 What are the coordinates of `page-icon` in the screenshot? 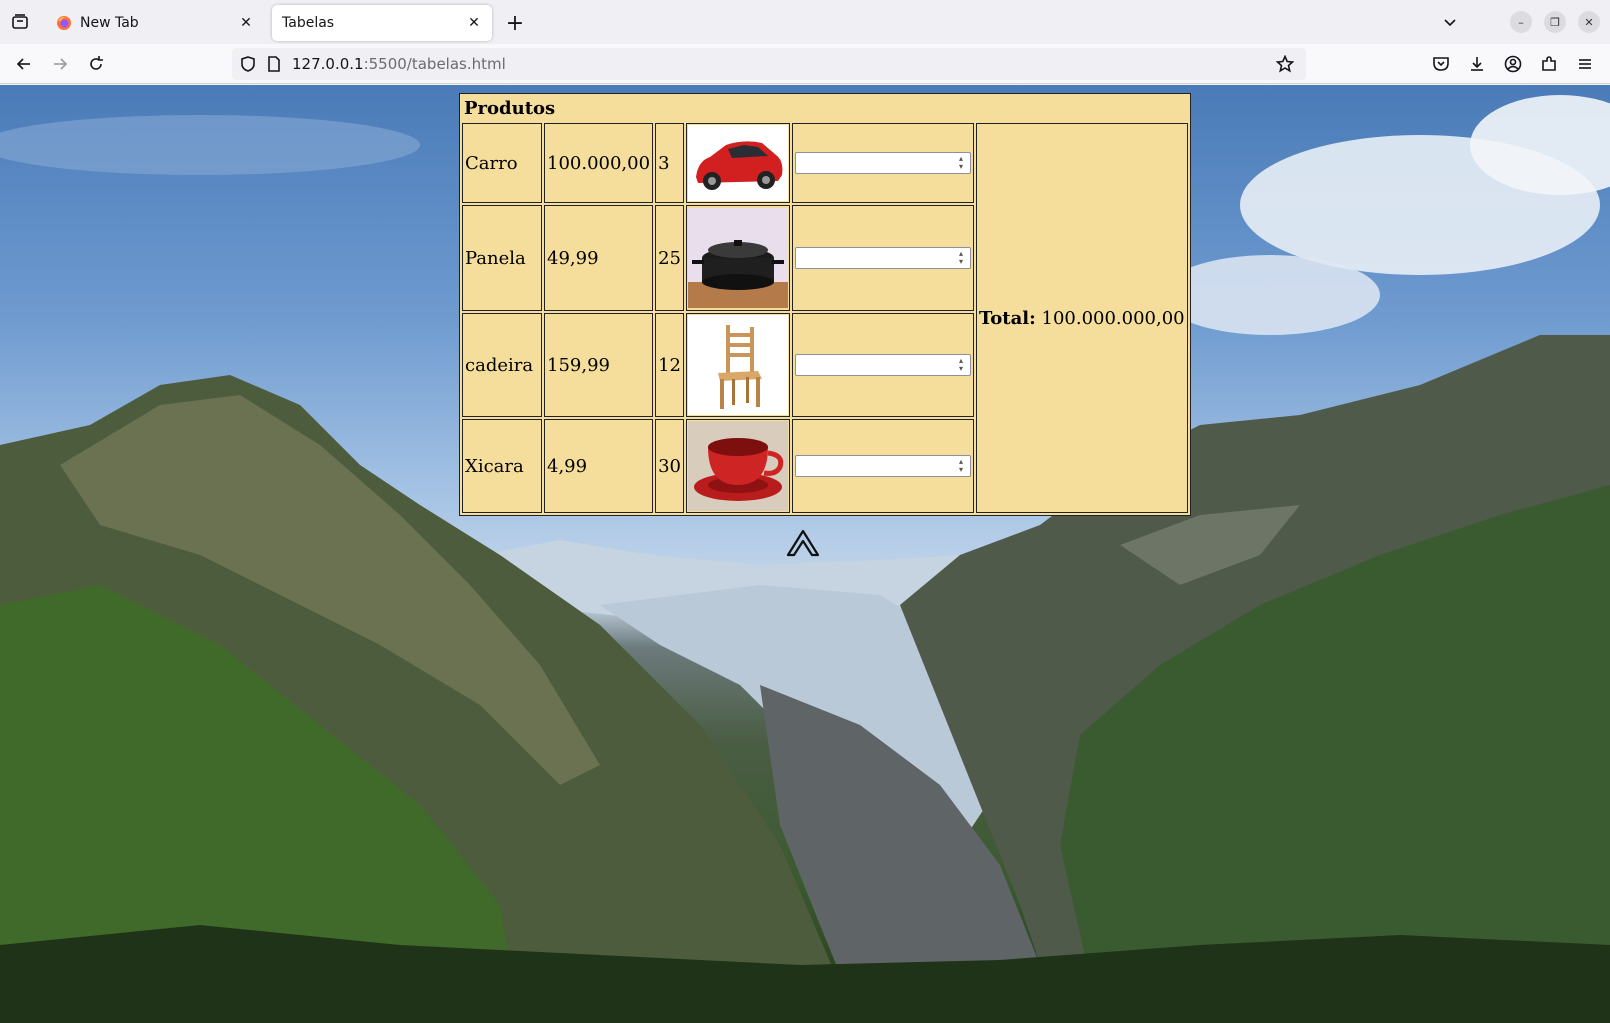 It's located at (274, 64).